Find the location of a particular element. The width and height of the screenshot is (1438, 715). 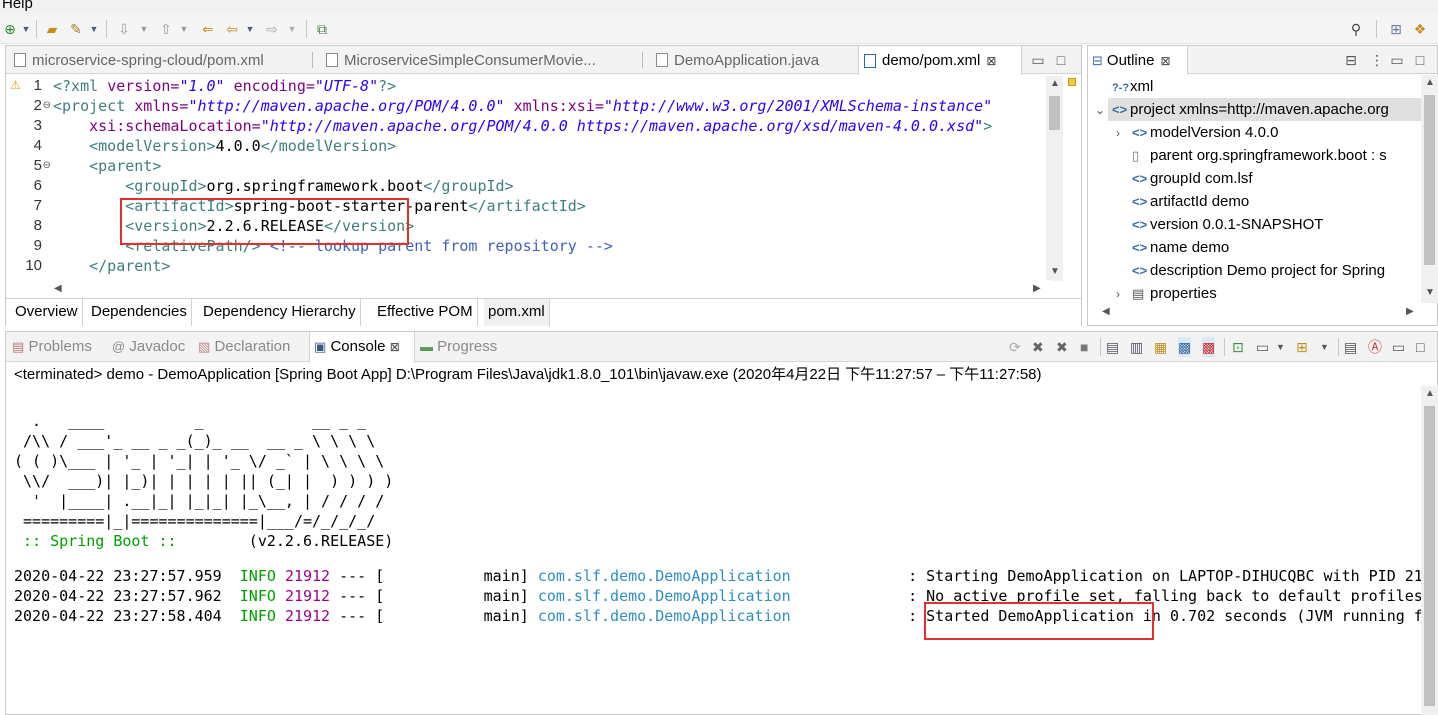

console-vertical-scrollbar: ▲ is located at coordinates (1429, 550).